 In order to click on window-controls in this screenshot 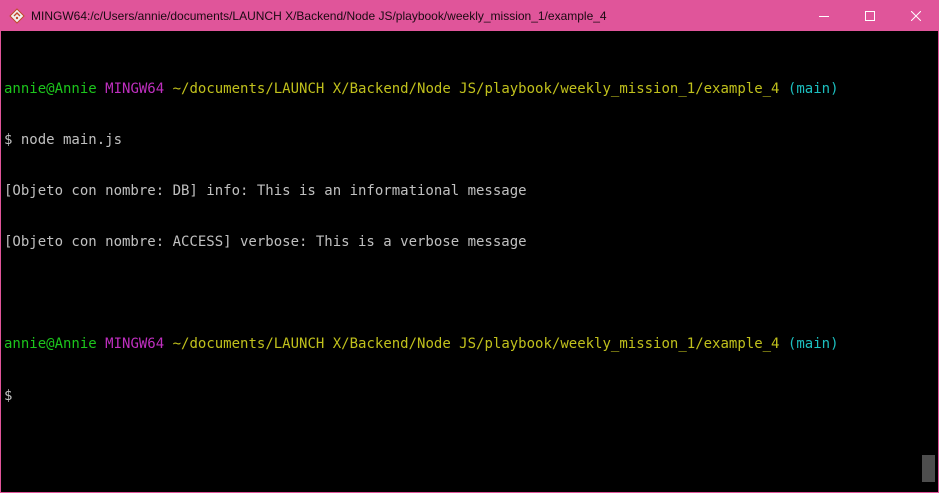, I will do `click(870, 15)`.